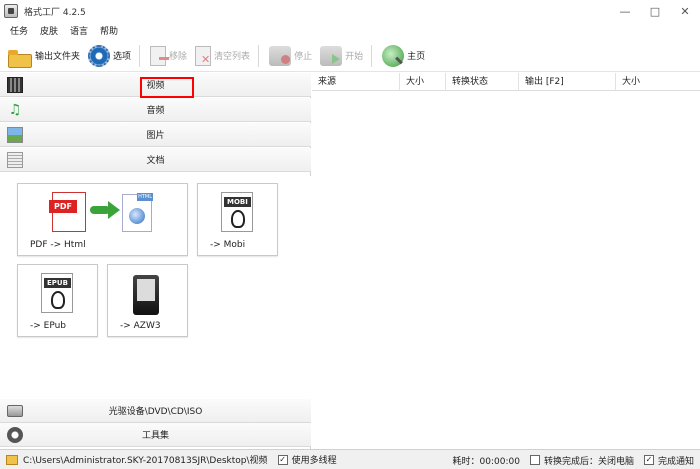  I want to click on to-mobi-tile: MOBI -> Mobi, so click(237, 219).